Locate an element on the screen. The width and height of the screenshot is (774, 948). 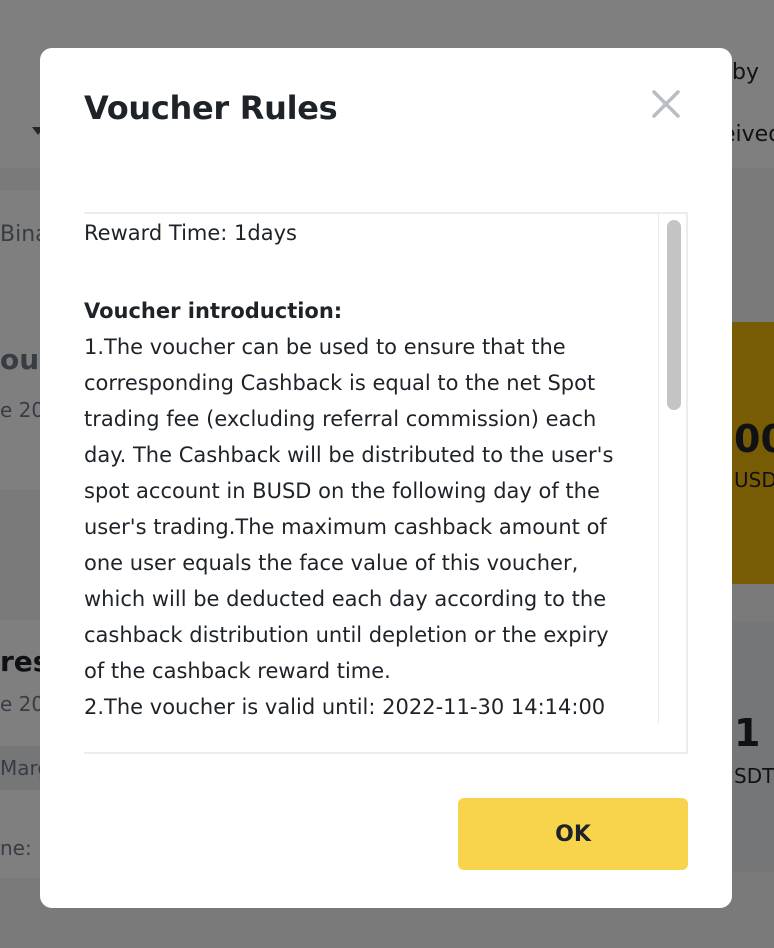
rules-spacer is located at coordinates (369, 272).